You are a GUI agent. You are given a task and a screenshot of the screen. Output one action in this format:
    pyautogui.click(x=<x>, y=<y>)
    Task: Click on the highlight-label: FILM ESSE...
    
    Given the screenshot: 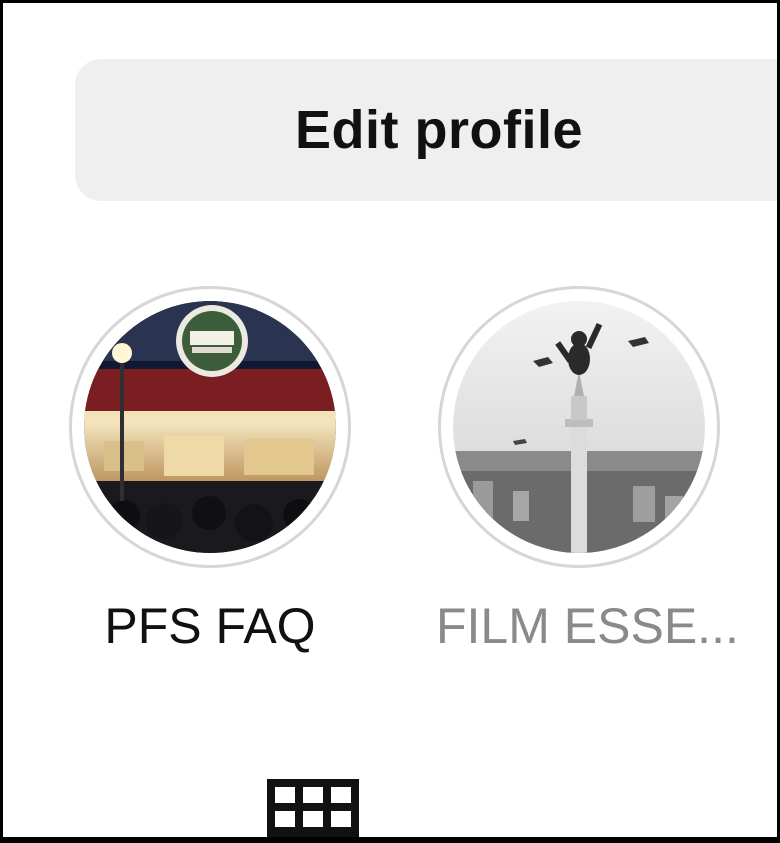 What is the action you would take?
    pyautogui.click(x=587, y=626)
    